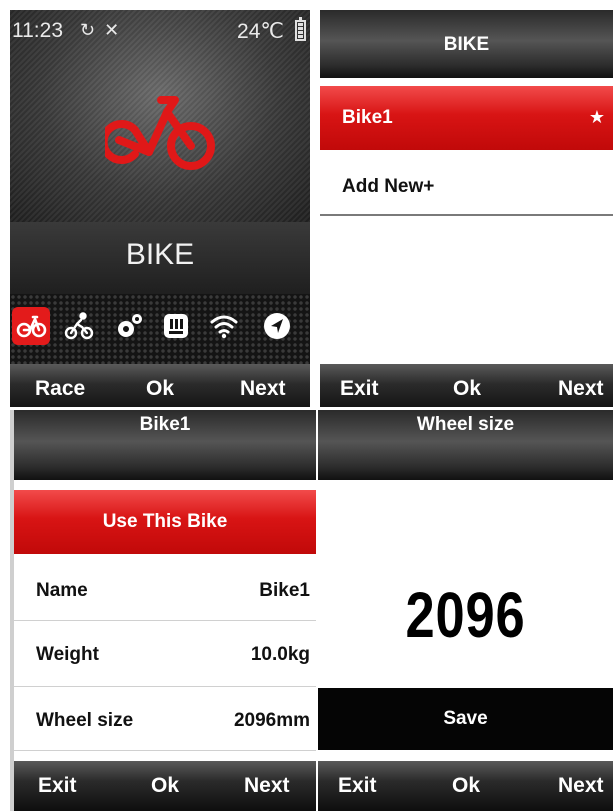 The image size is (613, 811). I want to click on navigation-icon, so click(277, 326).